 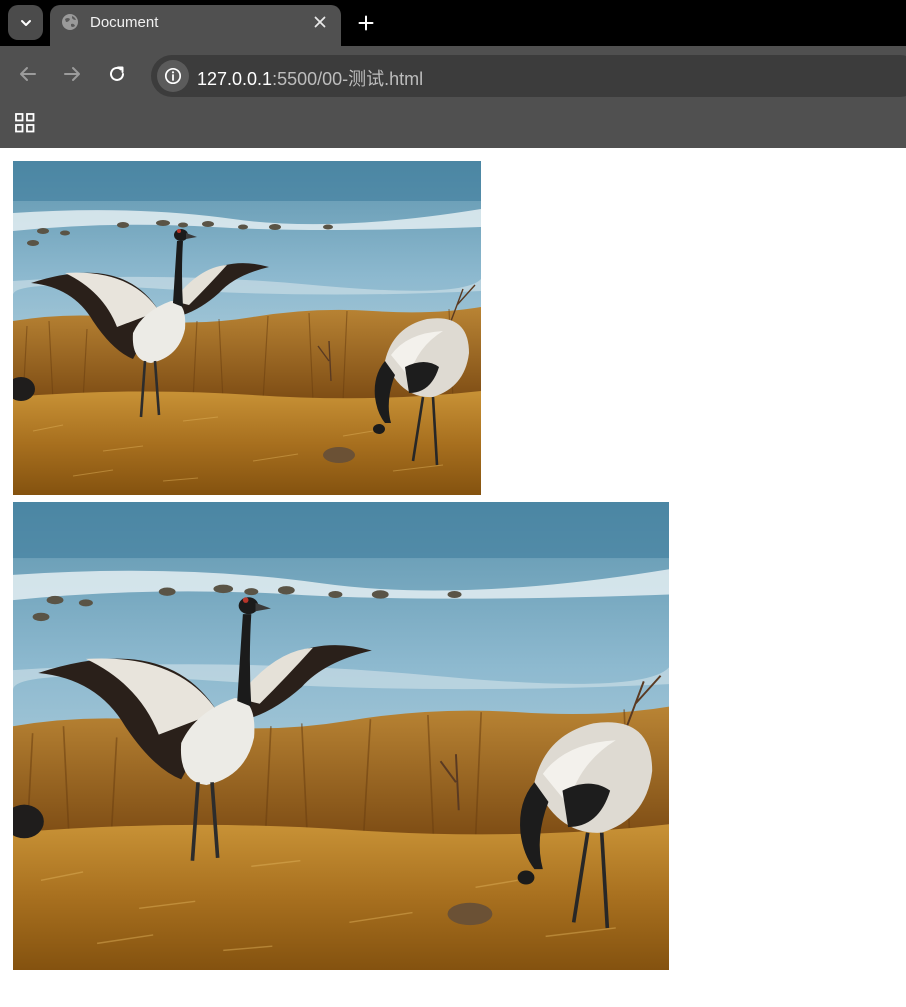 I want to click on bookmarks-bar, so click(x=453, y=125).